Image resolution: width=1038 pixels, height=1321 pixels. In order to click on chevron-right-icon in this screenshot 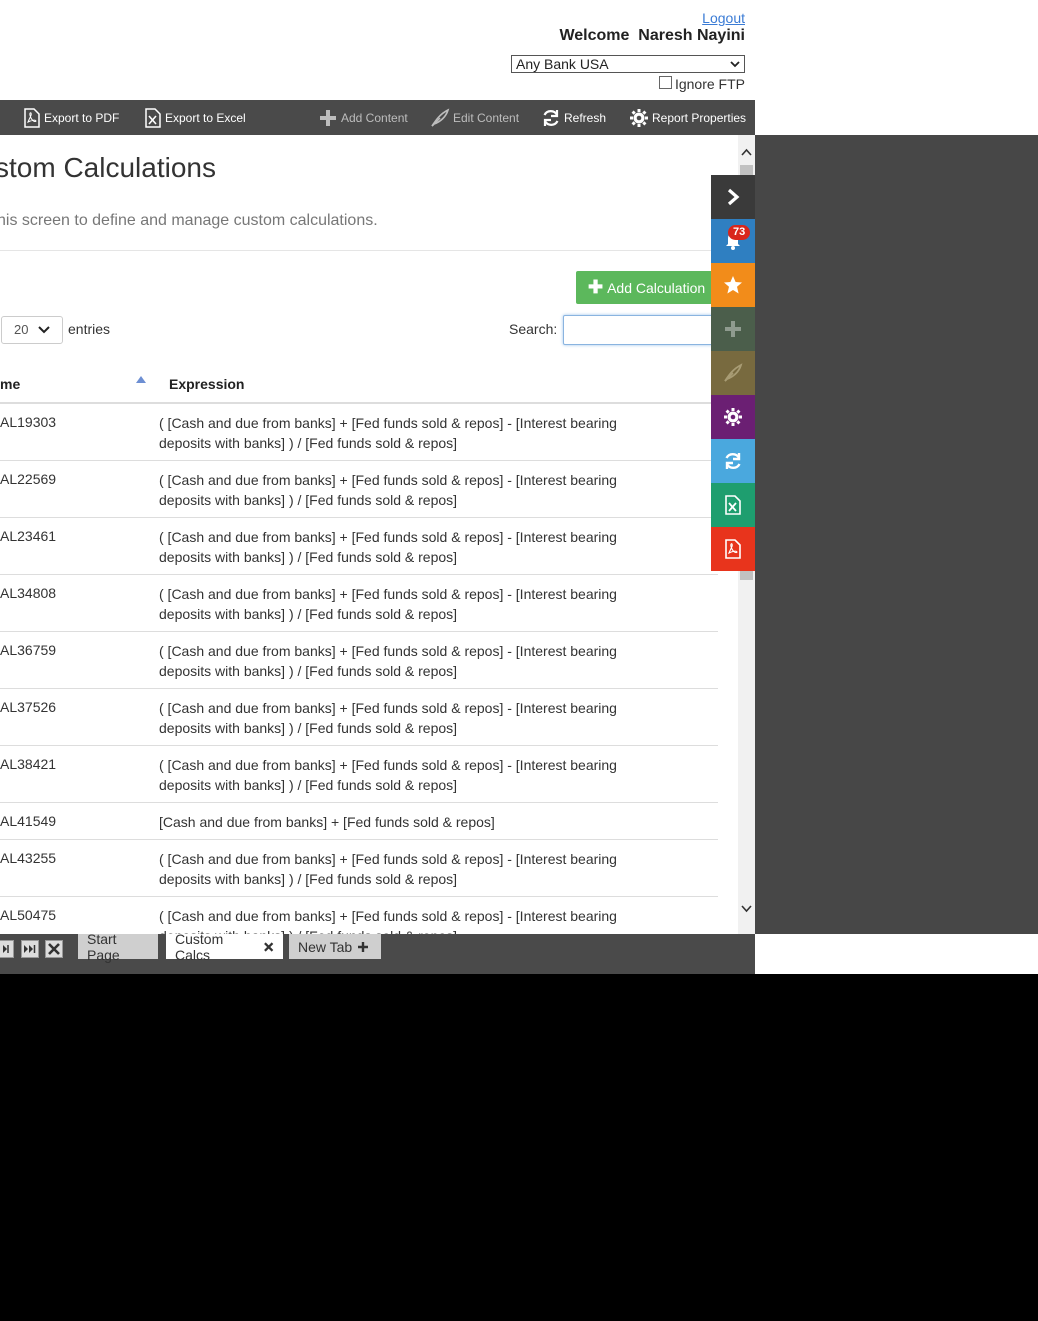, I will do `click(733, 197)`.